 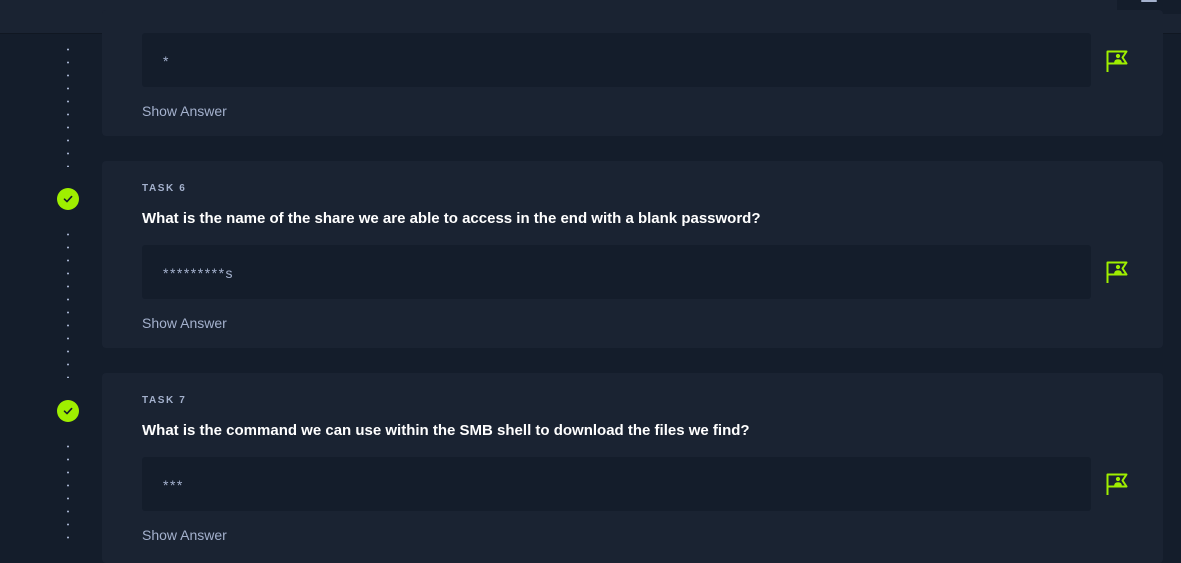 What do you see at coordinates (166, 61) in the screenshot?
I see `answer-mask: *` at bounding box center [166, 61].